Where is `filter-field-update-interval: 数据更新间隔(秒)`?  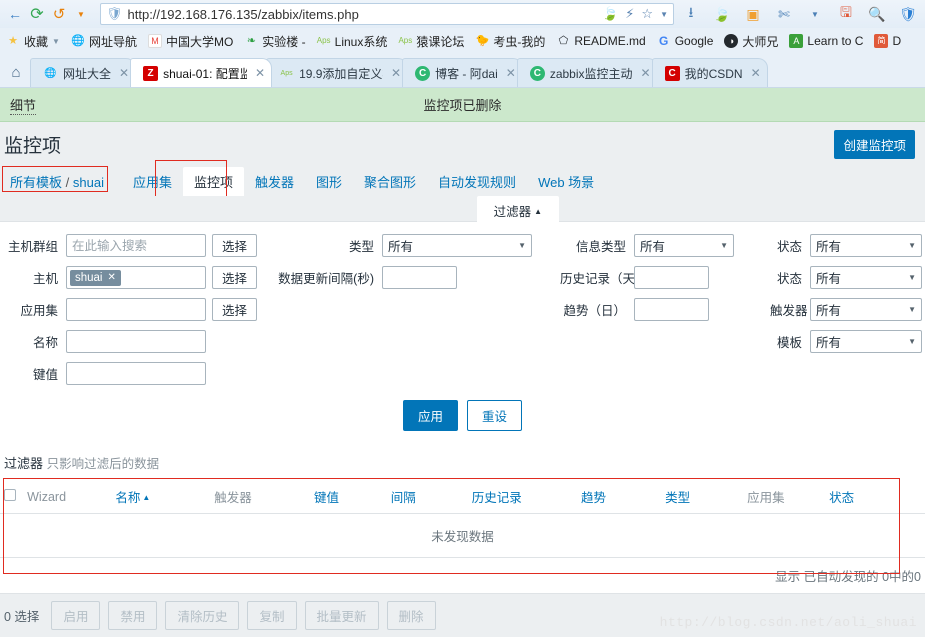 filter-field-update-interval: 数据更新间隔(秒) is located at coordinates (416, 277).